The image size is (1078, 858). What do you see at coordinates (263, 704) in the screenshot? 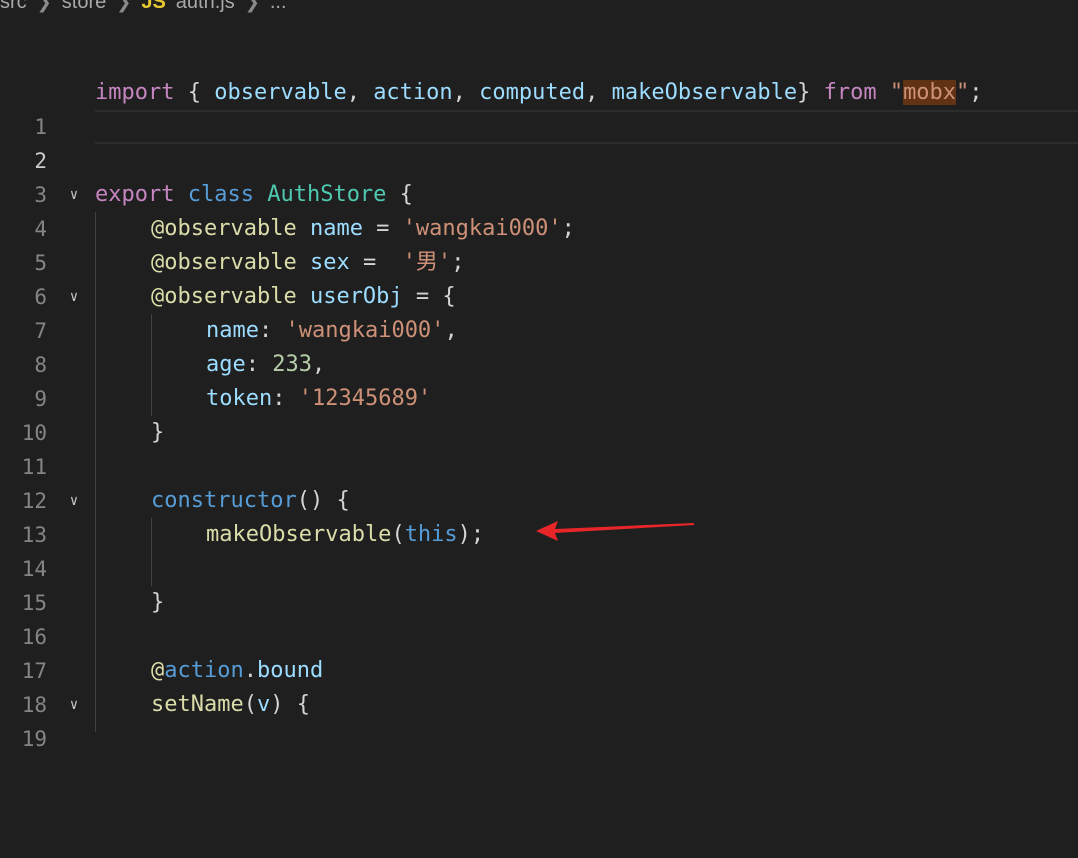
I see `parameter: v` at bounding box center [263, 704].